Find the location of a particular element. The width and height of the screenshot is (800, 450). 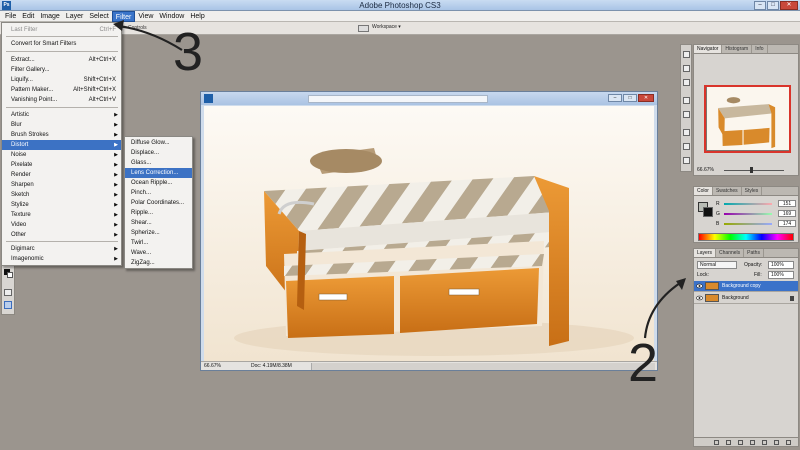

workspace-button: Workspace ▾ is located at coordinates (386, 27).